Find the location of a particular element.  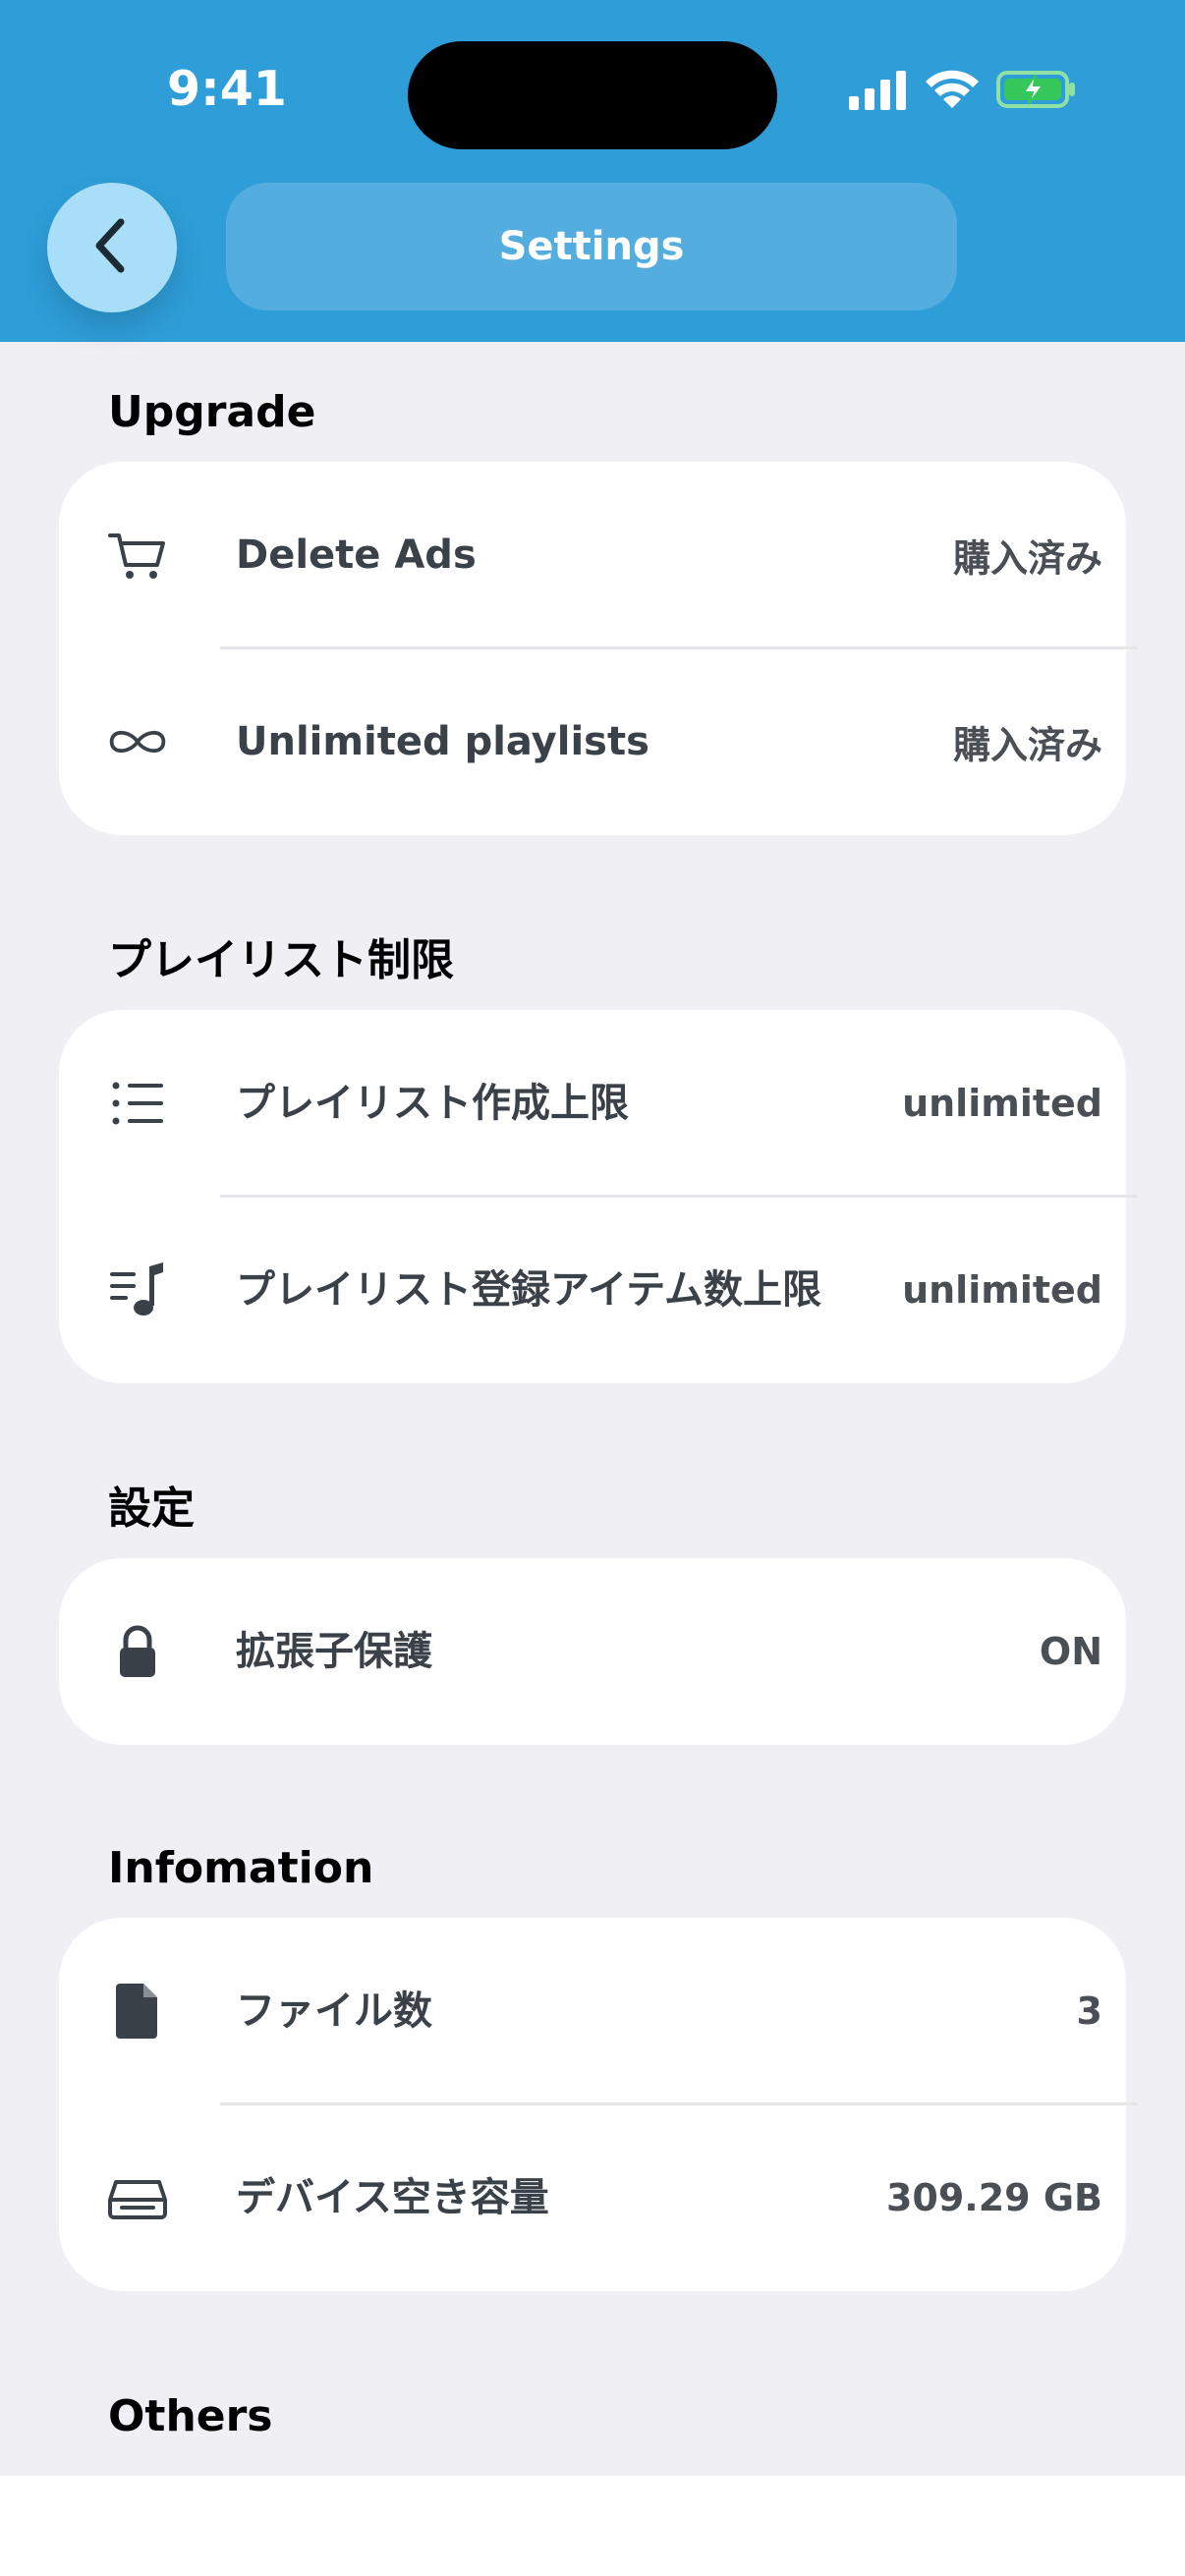

card-information: ファイル数 3 デバイス空き容量 309.29 GB is located at coordinates (598, 2104).